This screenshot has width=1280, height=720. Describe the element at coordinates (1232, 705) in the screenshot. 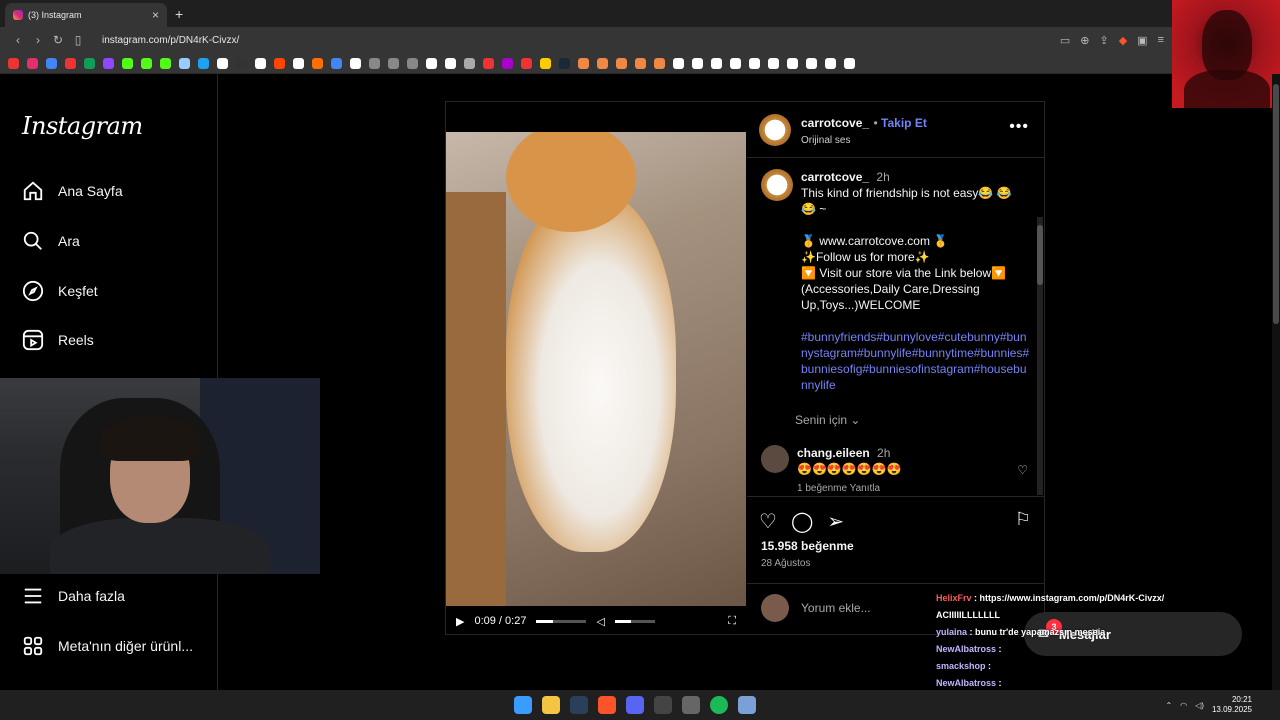

I see `system-clock: 20:21 13.09.2025` at that location.